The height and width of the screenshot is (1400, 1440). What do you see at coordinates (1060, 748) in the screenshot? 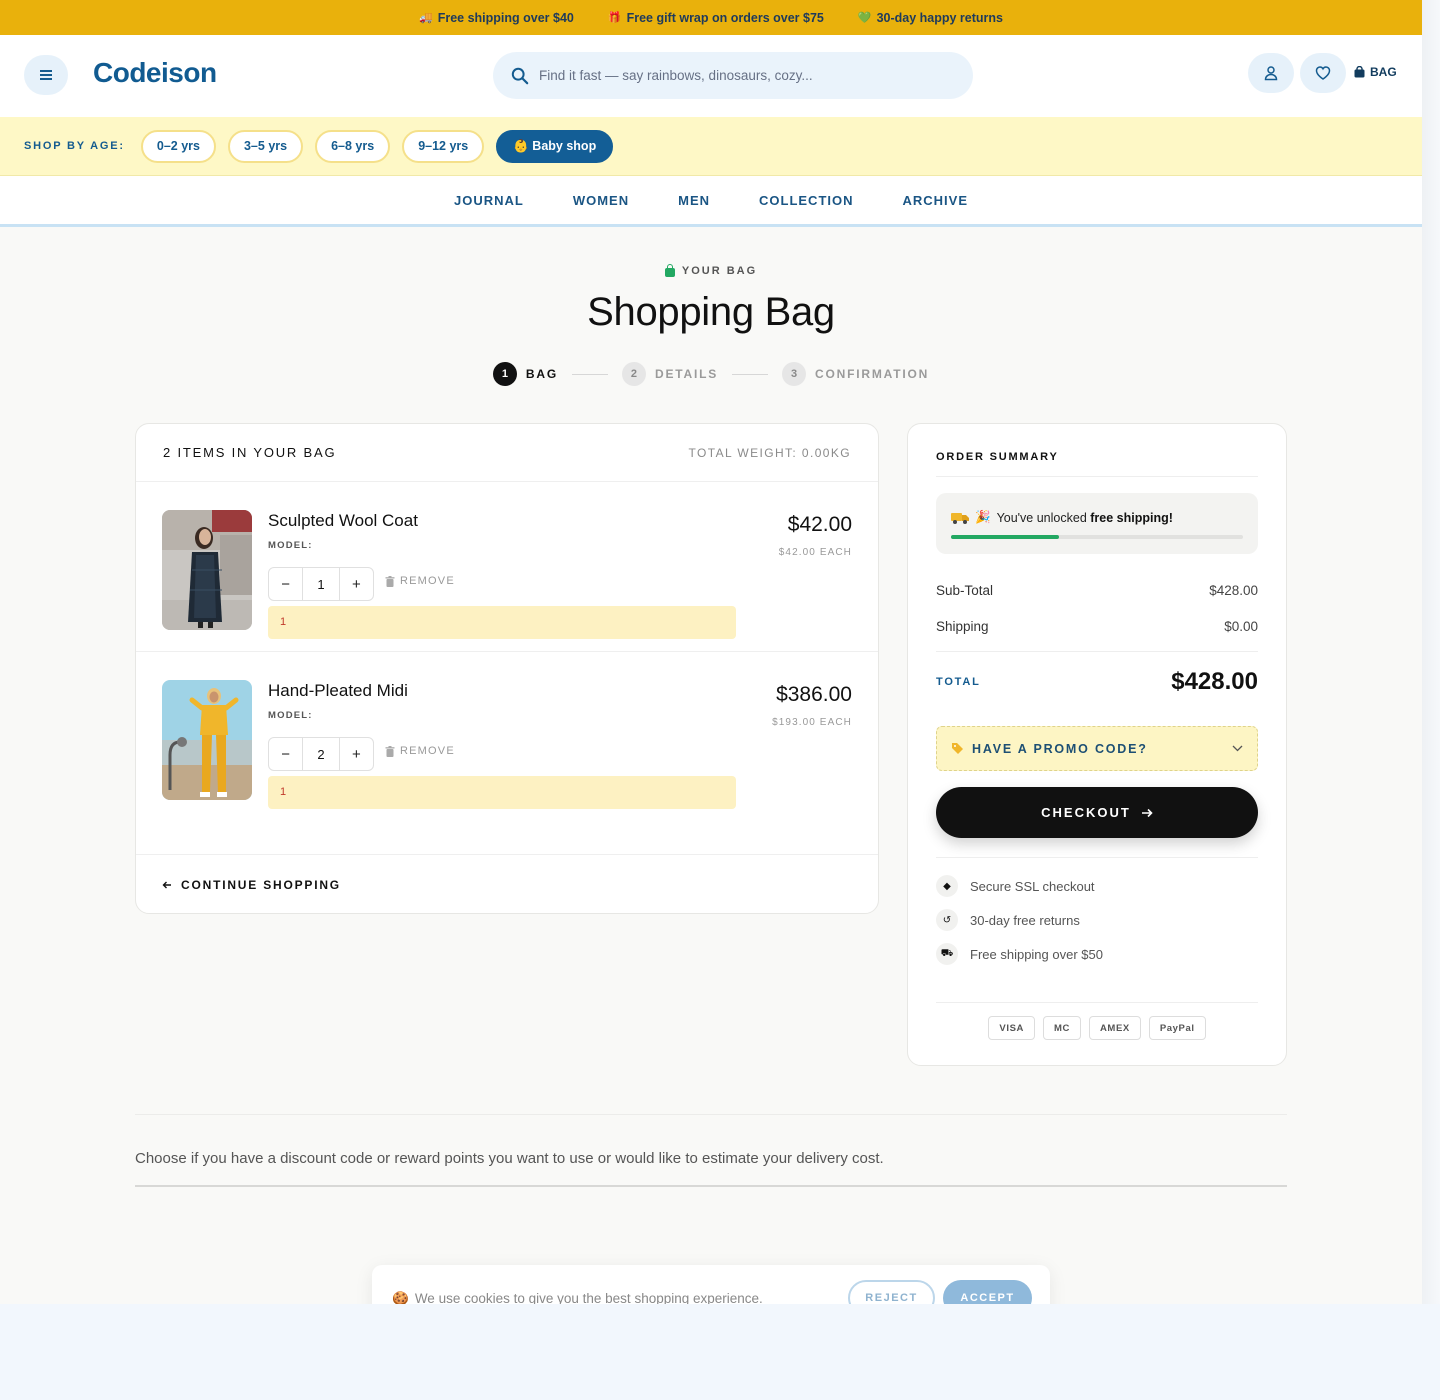
I see `promo-label: HAVE A PROMO CODE?` at bounding box center [1060, 748].